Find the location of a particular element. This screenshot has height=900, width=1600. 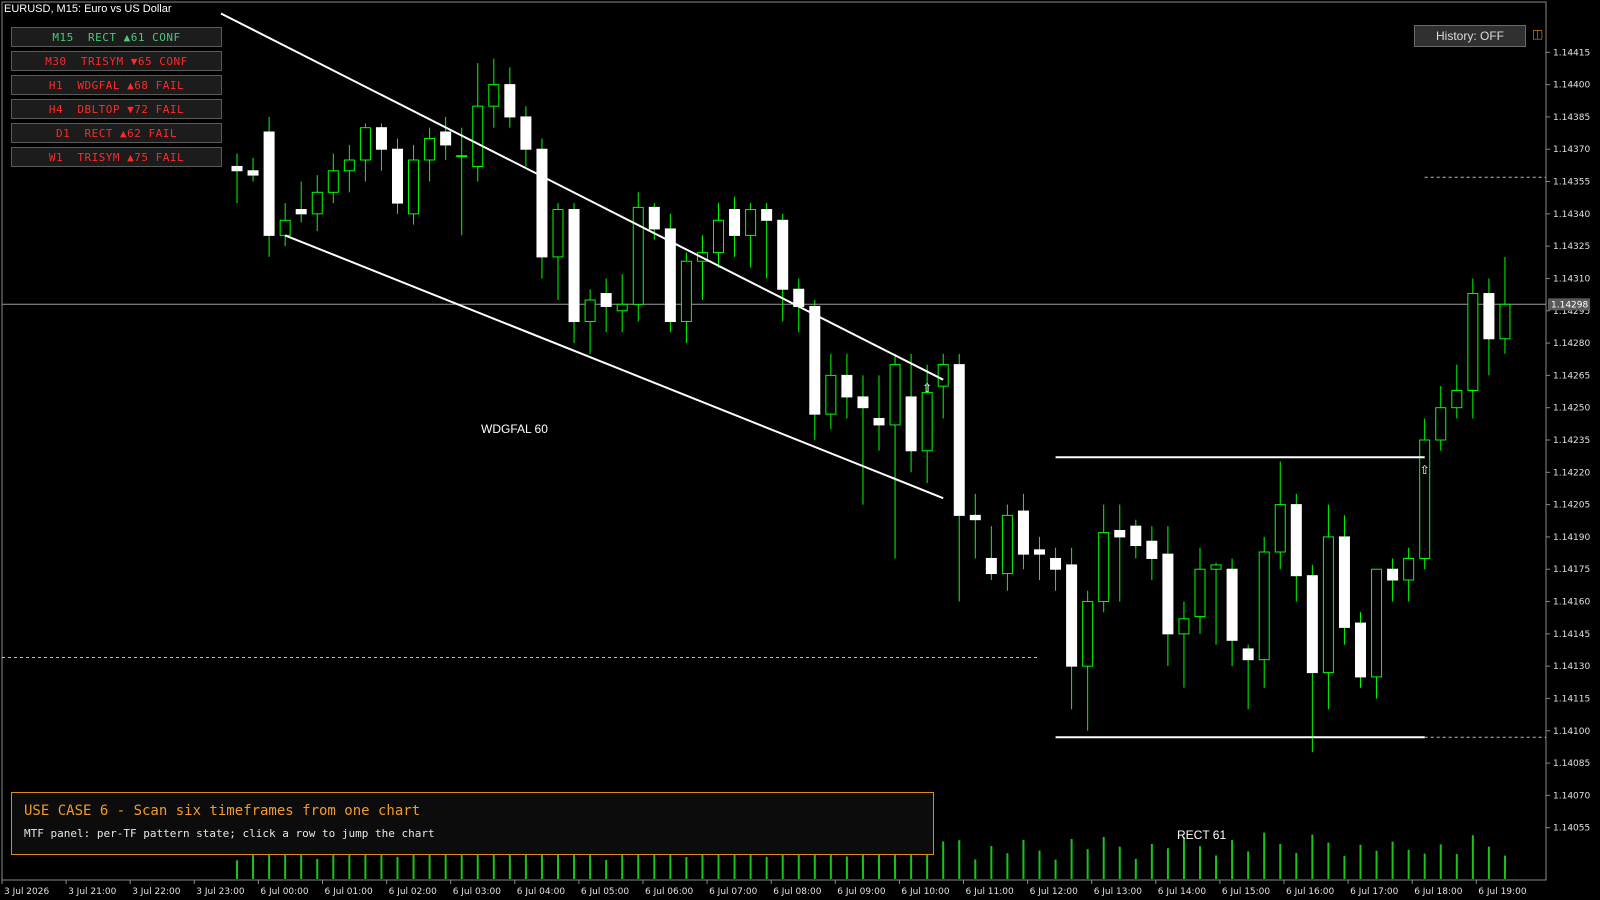

mtf-row: M30 TRISYM ▼65 CONF is located at coordinates (116, 61).